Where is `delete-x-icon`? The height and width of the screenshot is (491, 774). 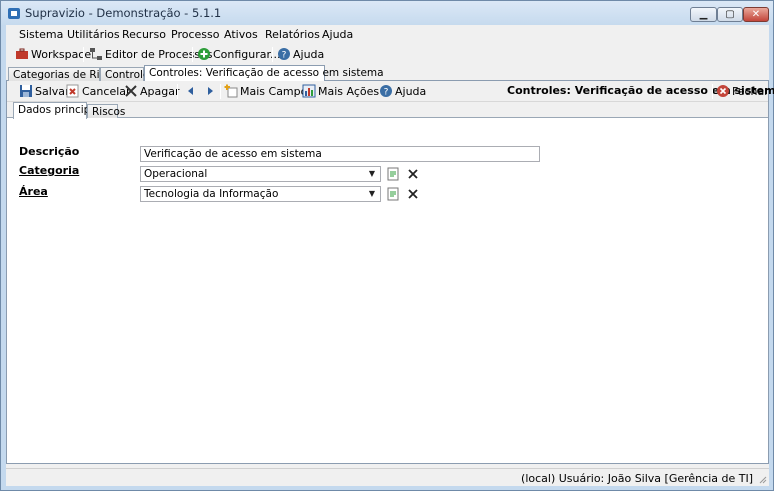
delete-x-icon is located at coordinates (131, 91).